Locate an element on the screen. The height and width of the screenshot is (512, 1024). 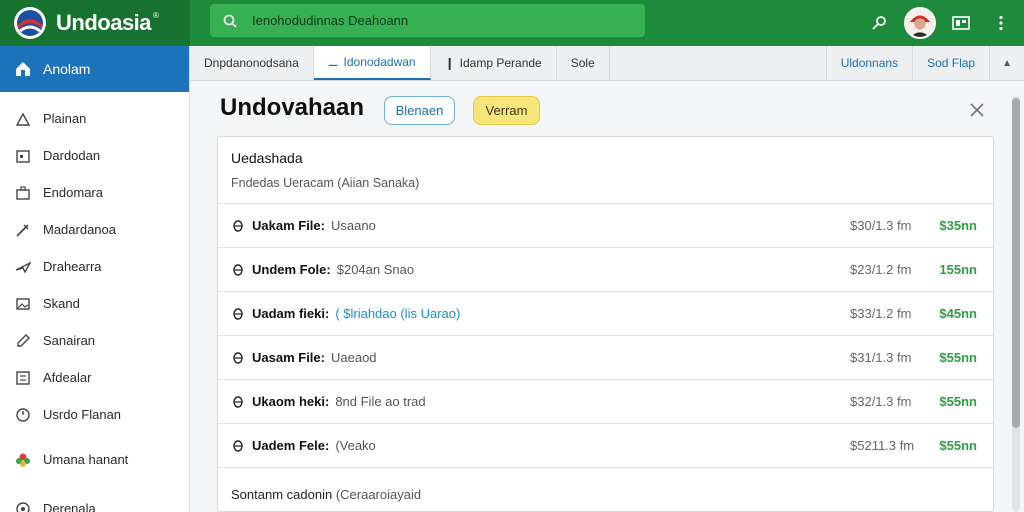
row-price: $45nn is located at coordinates (958, 313).